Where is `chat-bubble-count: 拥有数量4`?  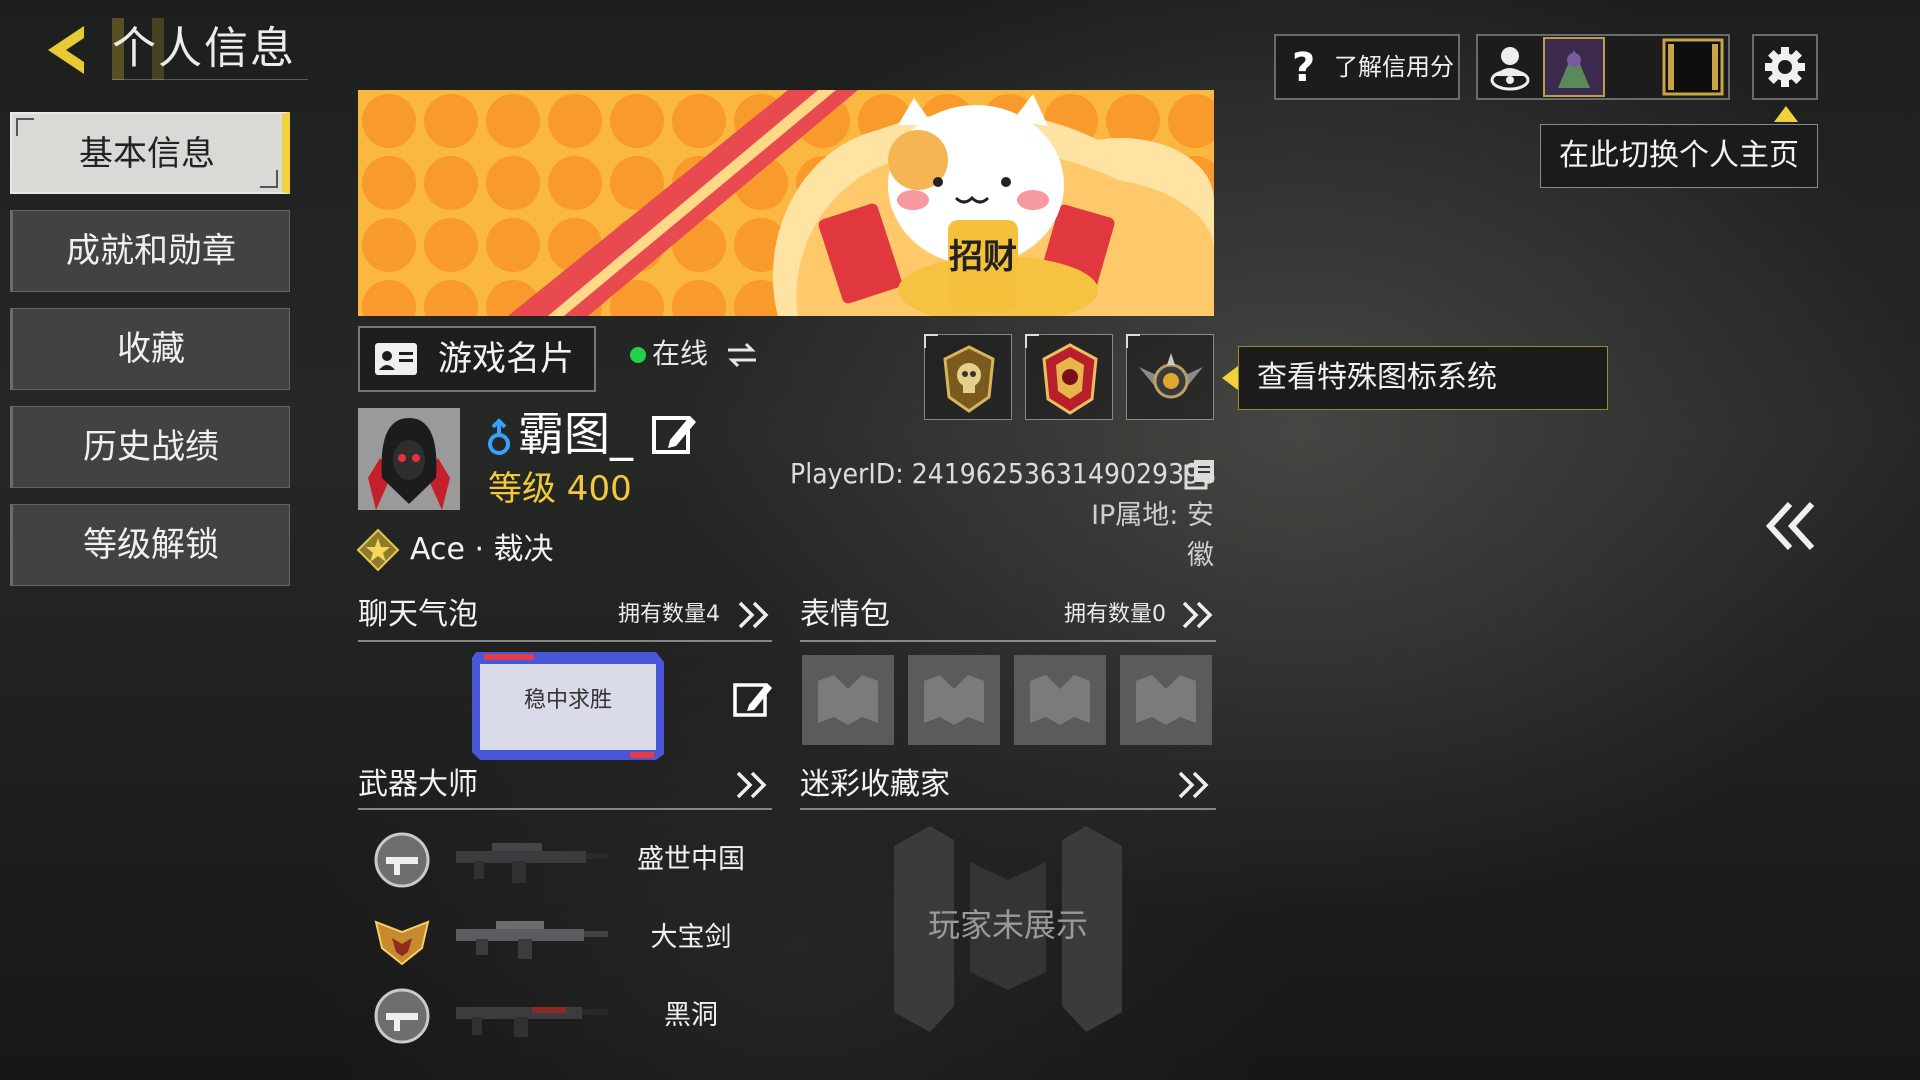
chat-bubble-count: 拥有数量4 is located at coordinates (669, 614).